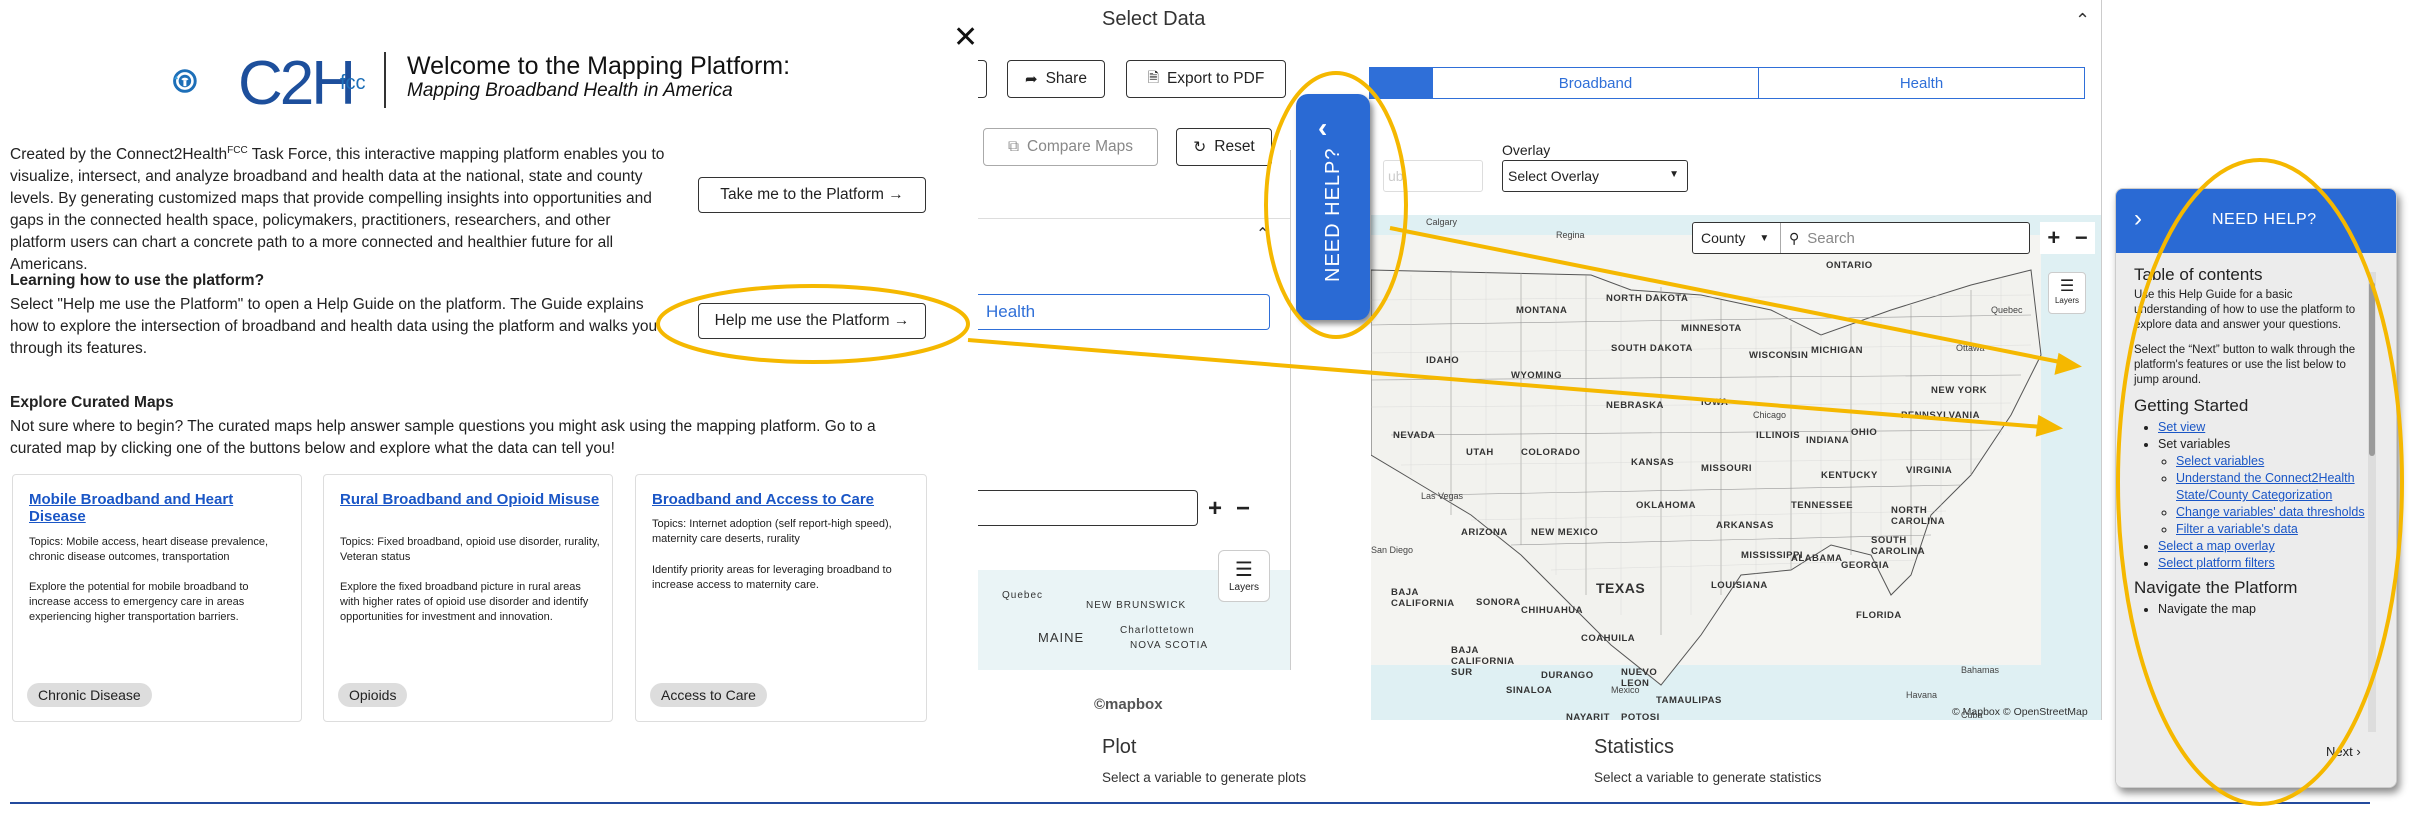 The width and height of the screenshot is (2410, 829). I want to click on compare-icon: ⧉, so click(1013, 146).